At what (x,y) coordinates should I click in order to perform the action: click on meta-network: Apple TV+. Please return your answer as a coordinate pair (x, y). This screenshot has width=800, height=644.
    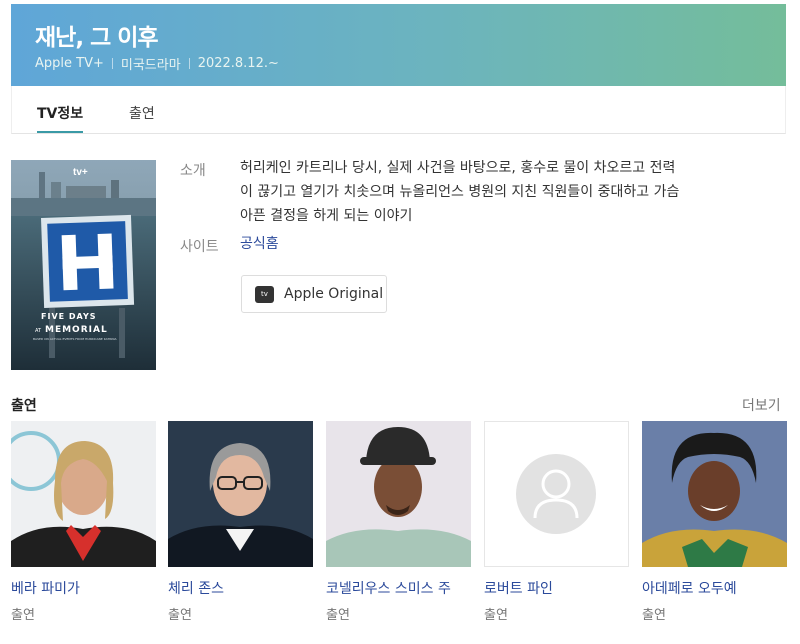
    Looking at the image, I should click on (69, 63).